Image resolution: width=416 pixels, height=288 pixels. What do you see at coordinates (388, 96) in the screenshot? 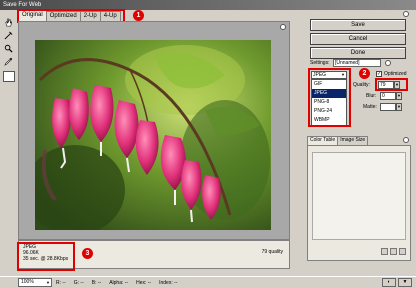
I see `blur-field: 0` at bounding box center [388, 96].